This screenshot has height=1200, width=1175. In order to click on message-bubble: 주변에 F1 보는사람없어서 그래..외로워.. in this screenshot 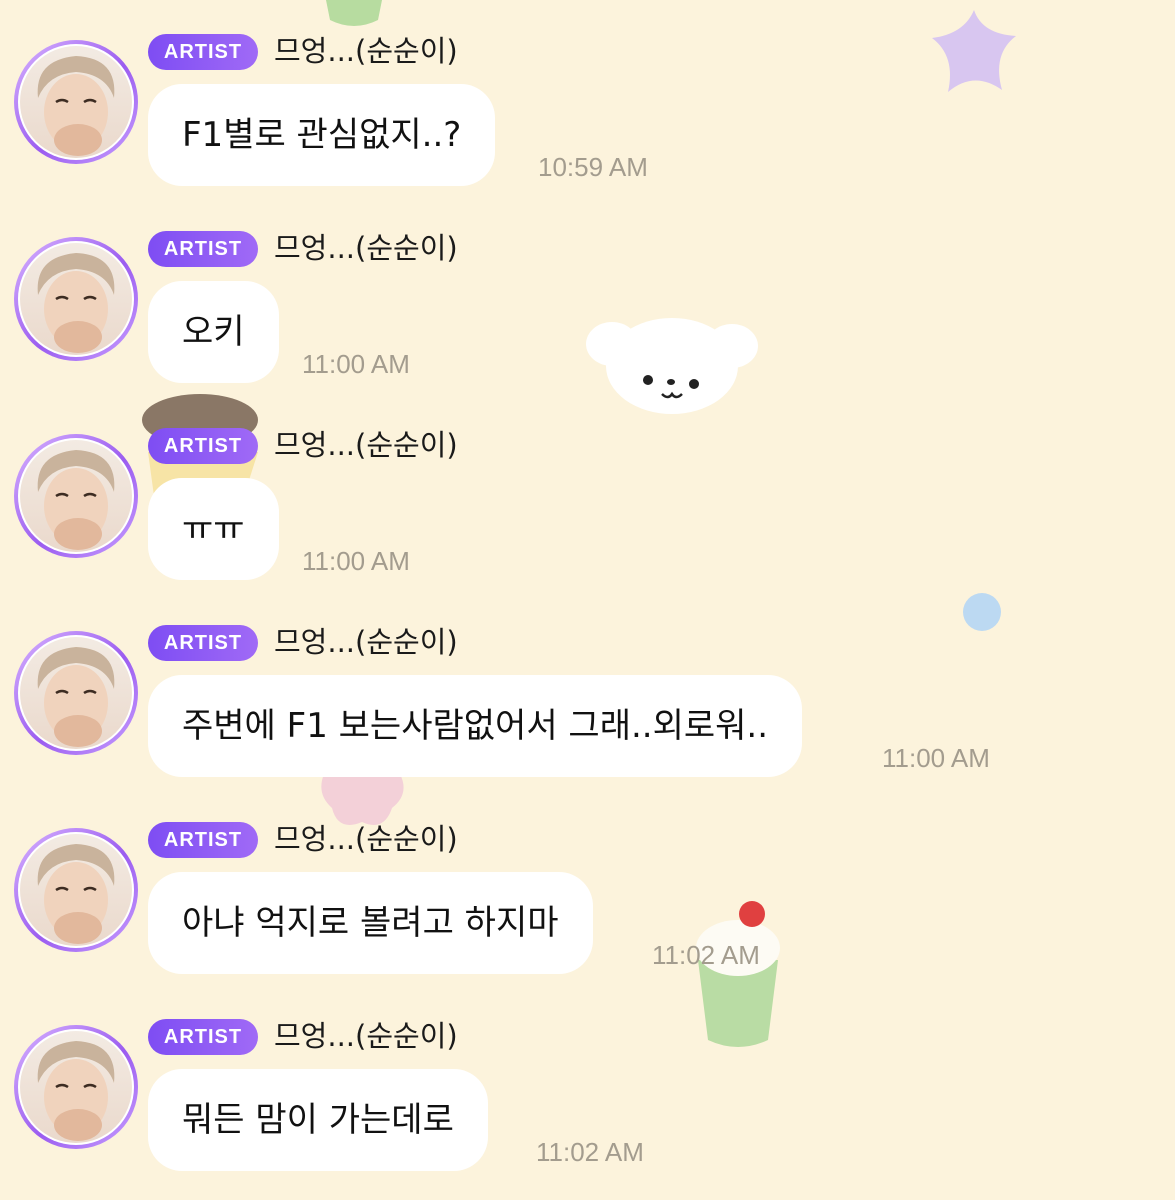, I will do `click(475, 726)`.